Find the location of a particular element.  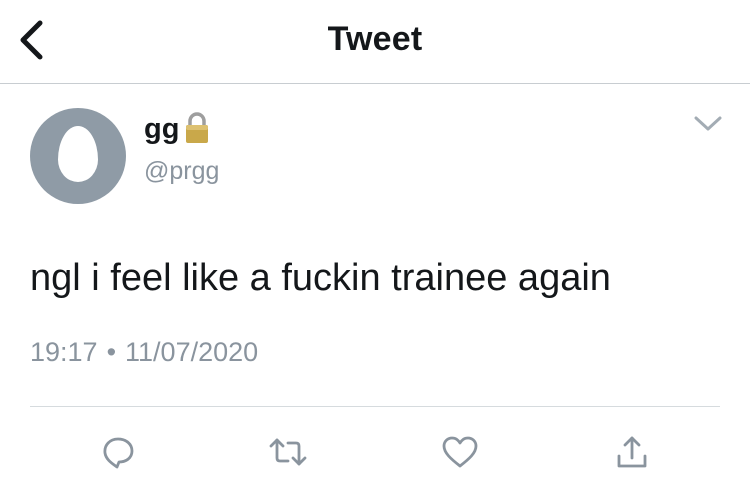

reply-icon is located at coordinates (118, 453).